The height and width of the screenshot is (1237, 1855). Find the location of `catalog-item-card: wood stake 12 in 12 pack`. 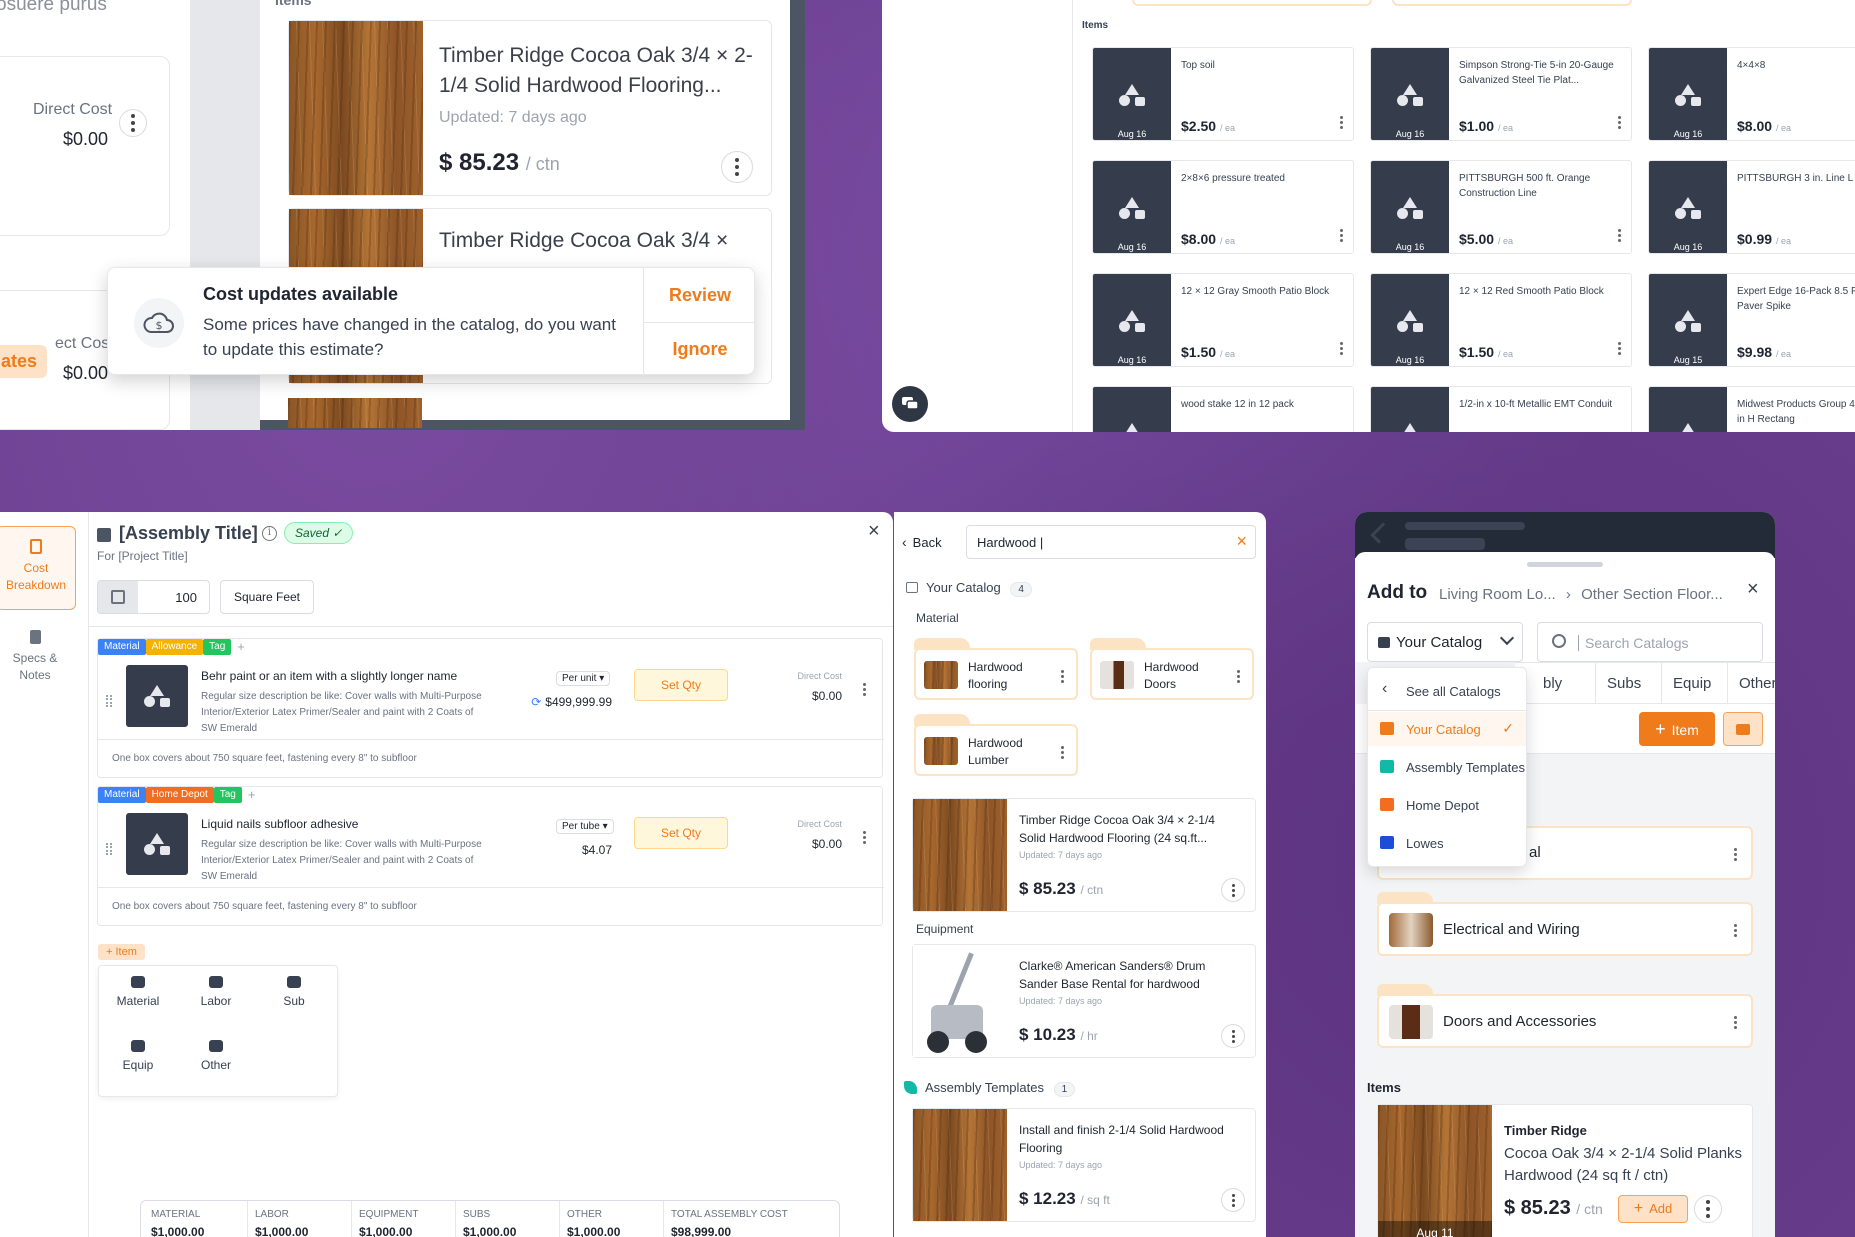

catalog-item-card: wood stake 12 in 12 pack is located at coordinates (1223, 409).